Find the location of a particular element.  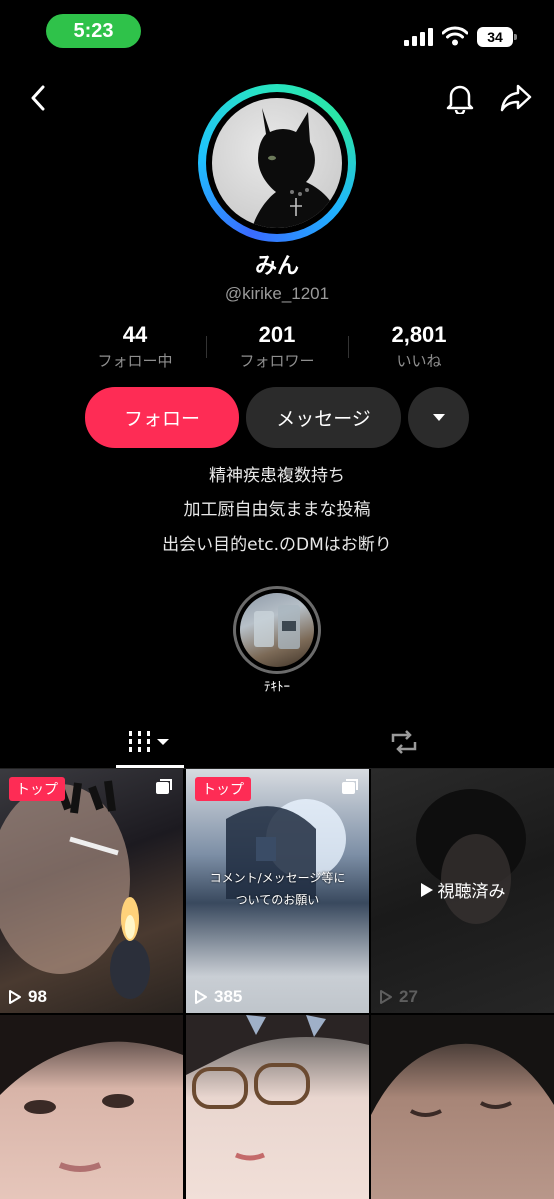

suggested-accounts-button is located at coordinates (438, 417).